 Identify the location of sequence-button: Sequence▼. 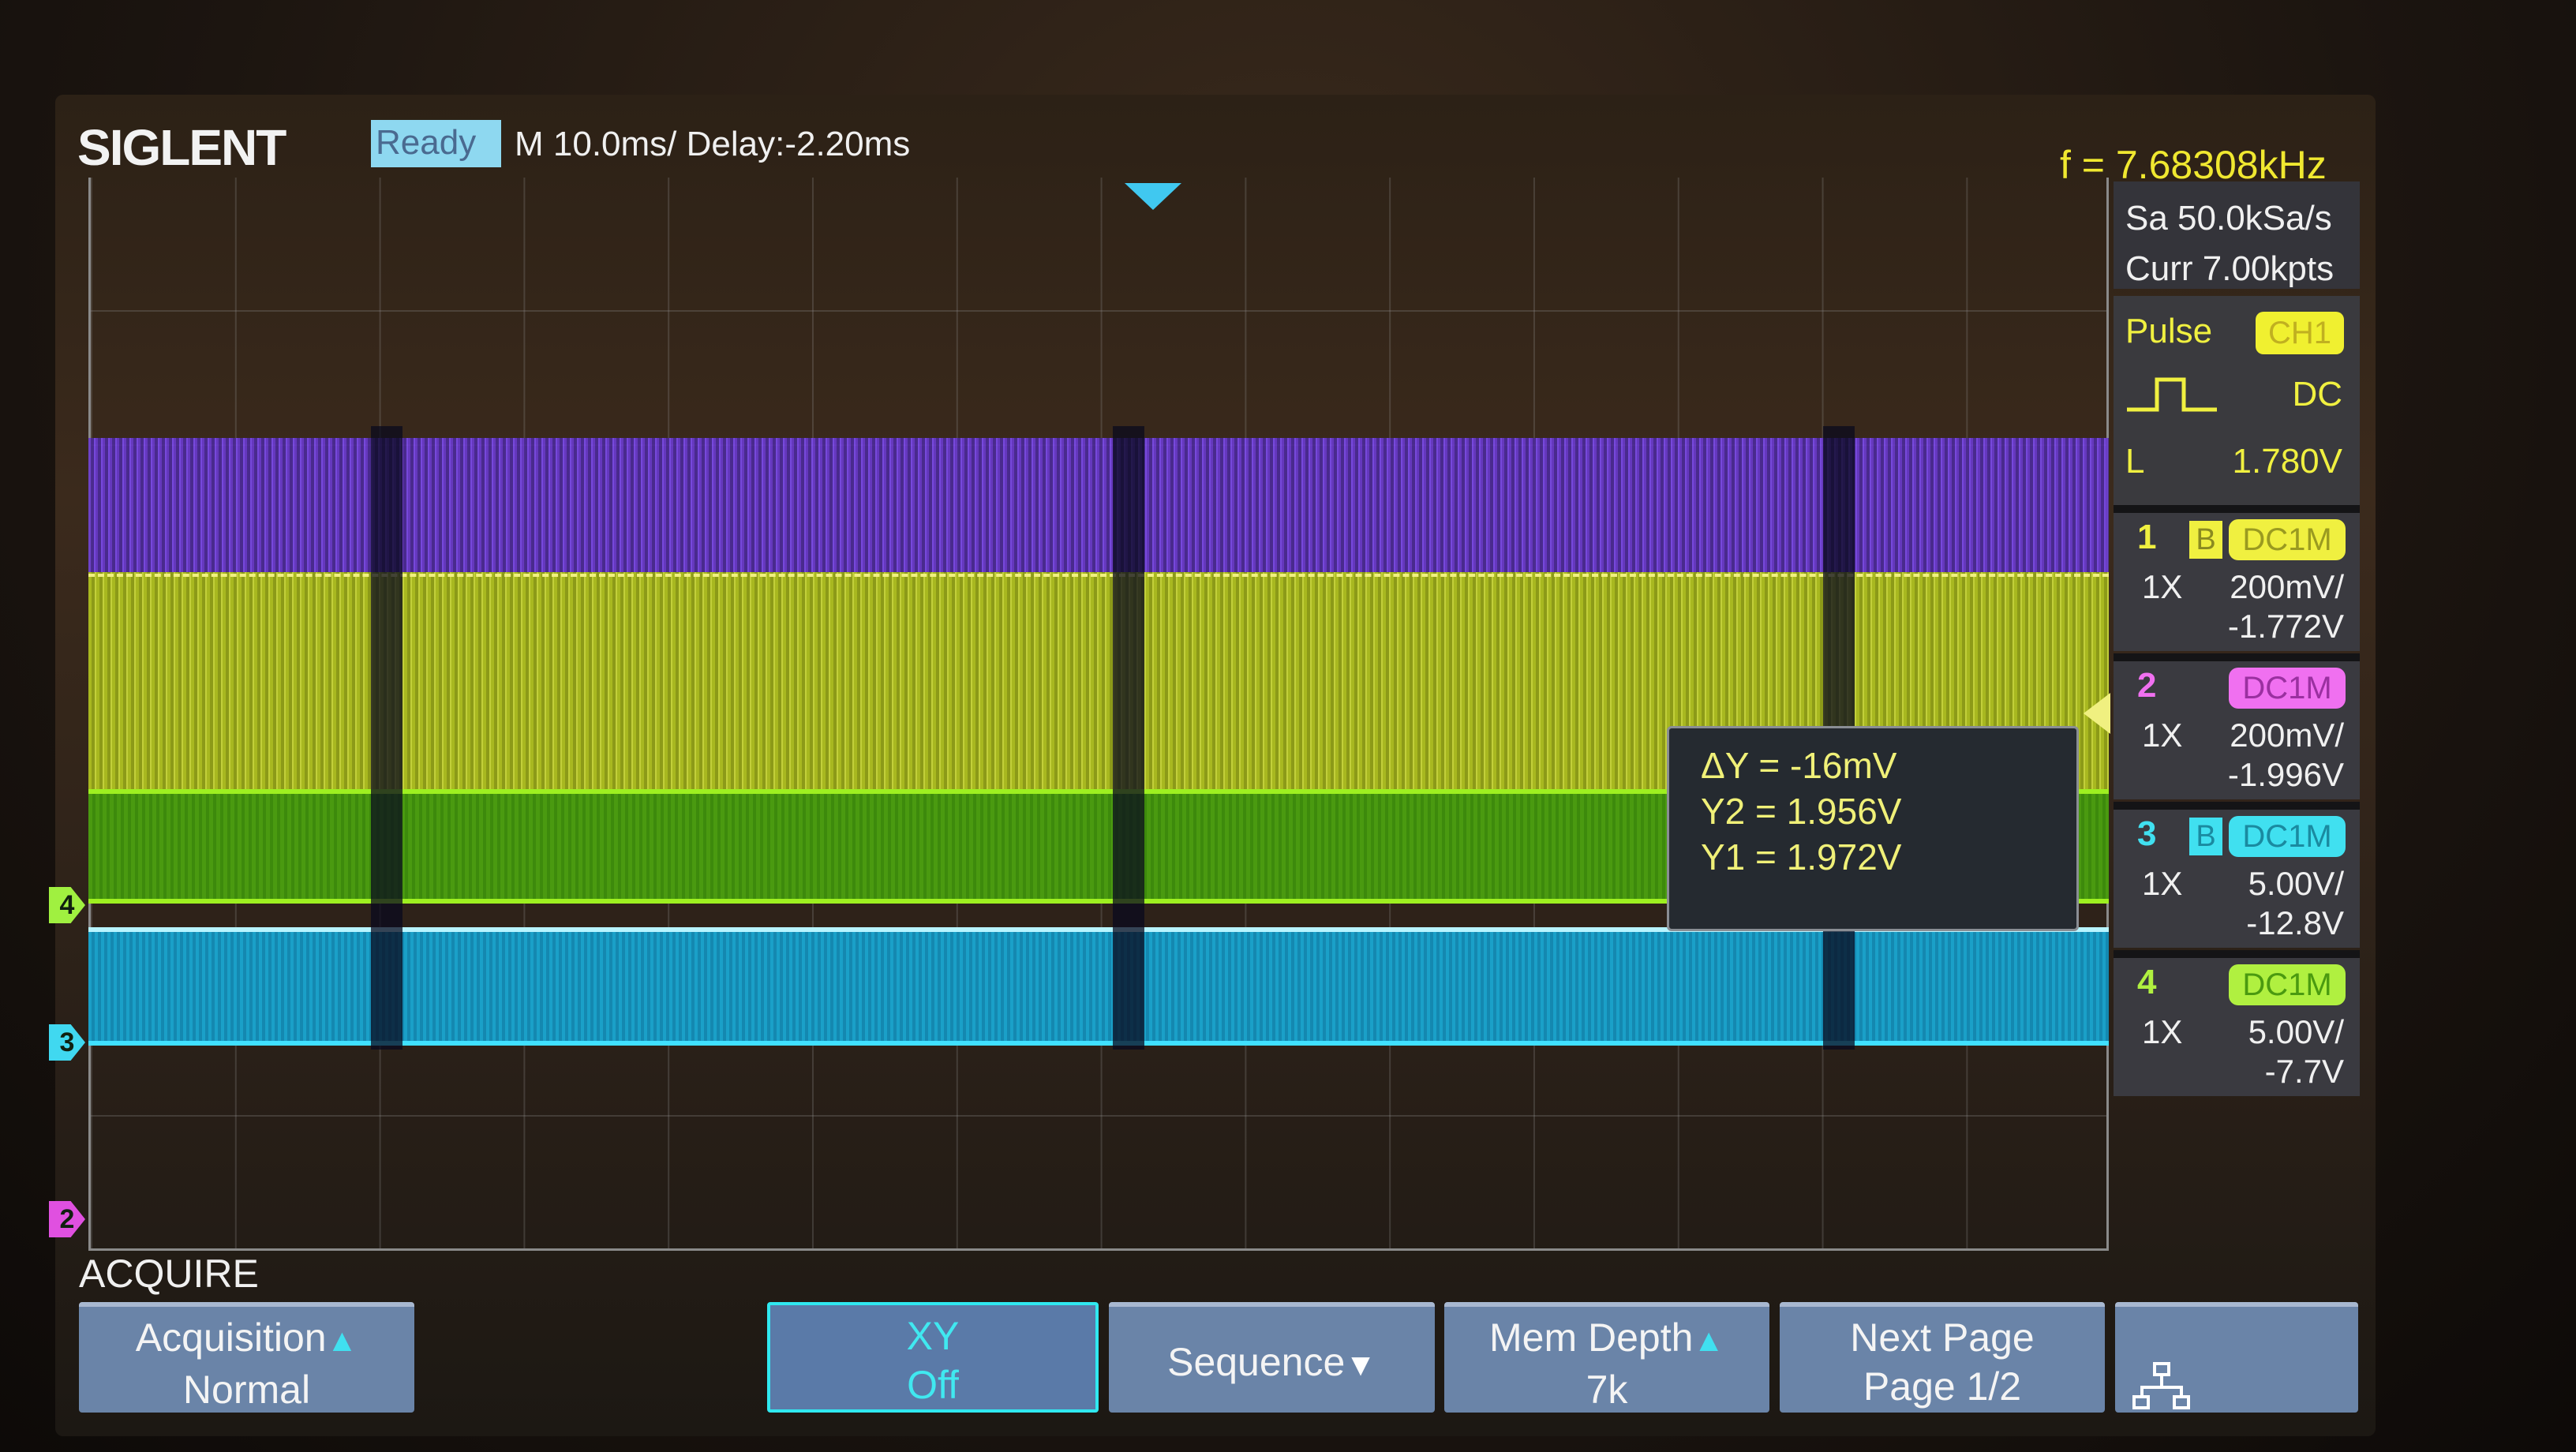
(1272, 1357).